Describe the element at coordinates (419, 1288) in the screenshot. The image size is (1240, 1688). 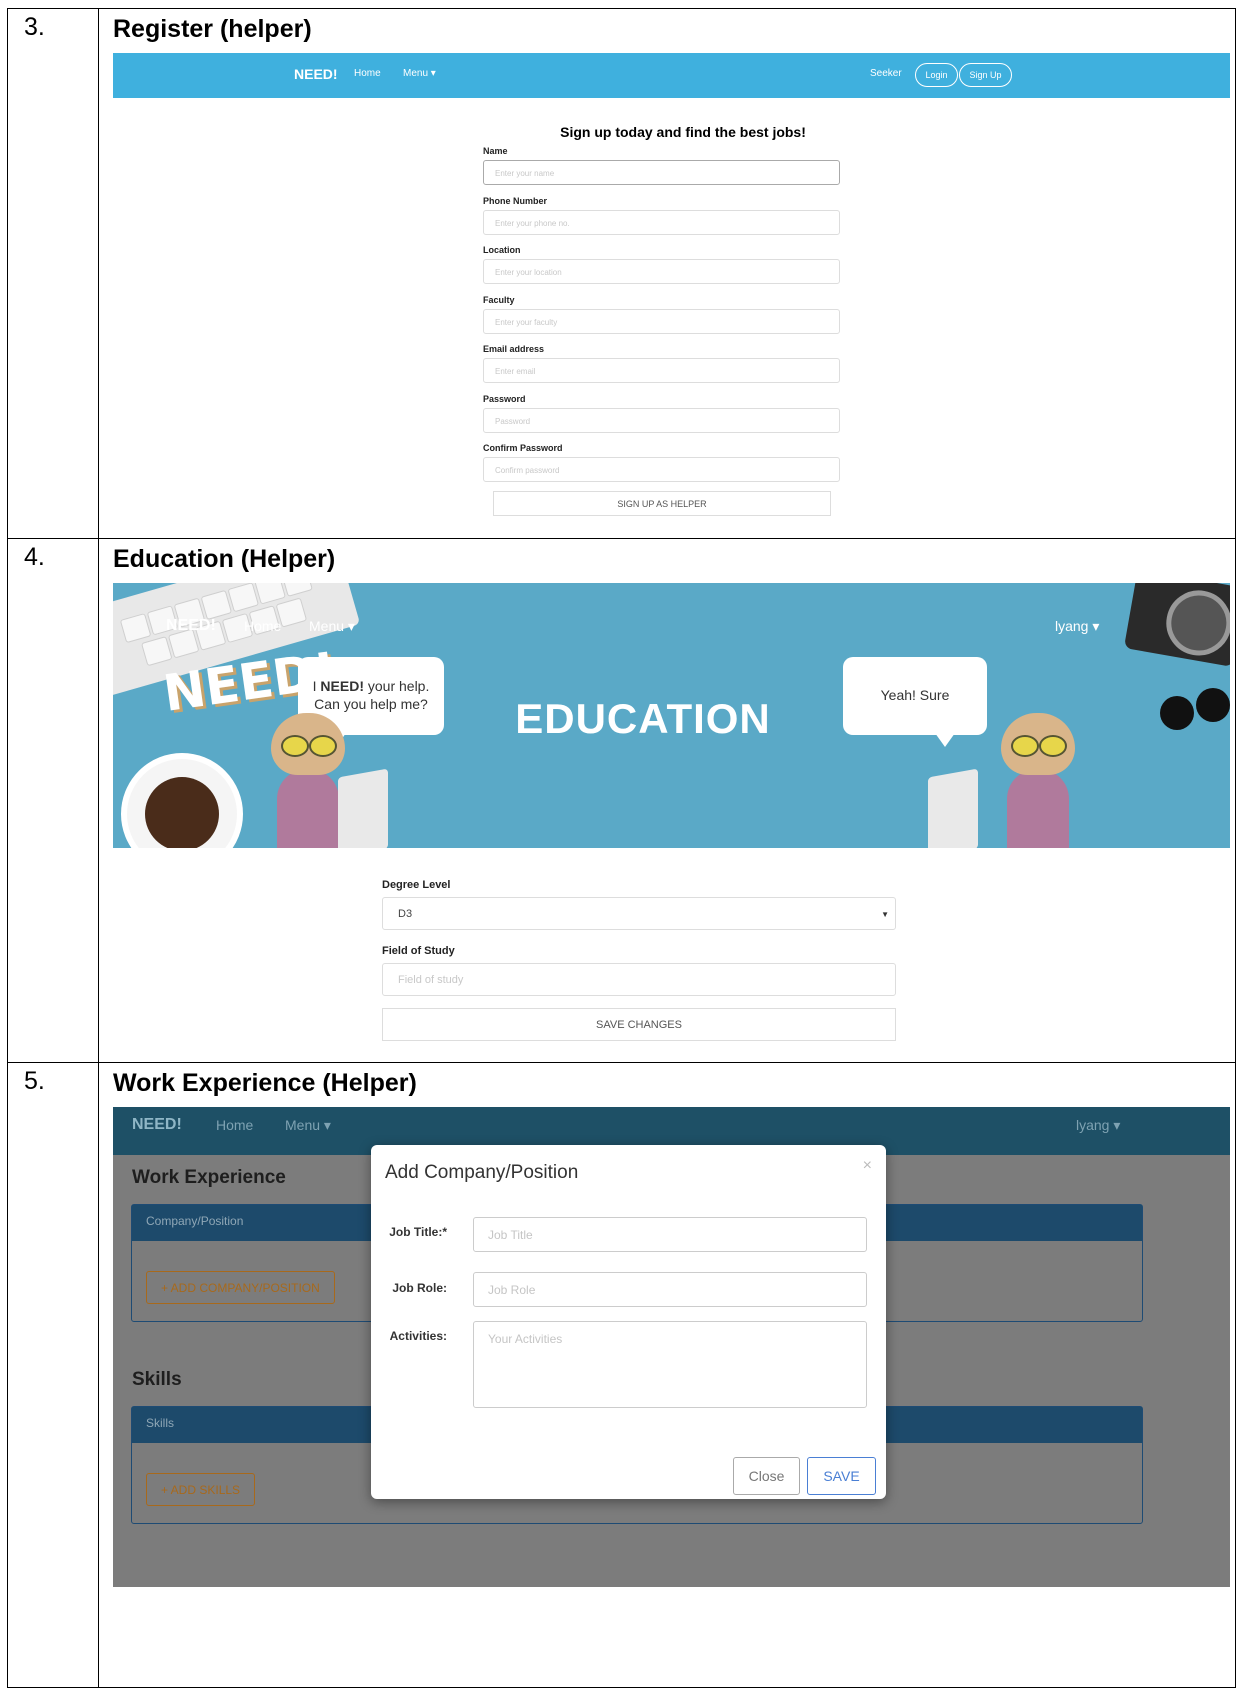
I see `job-role-label: Job Role:` at that location.